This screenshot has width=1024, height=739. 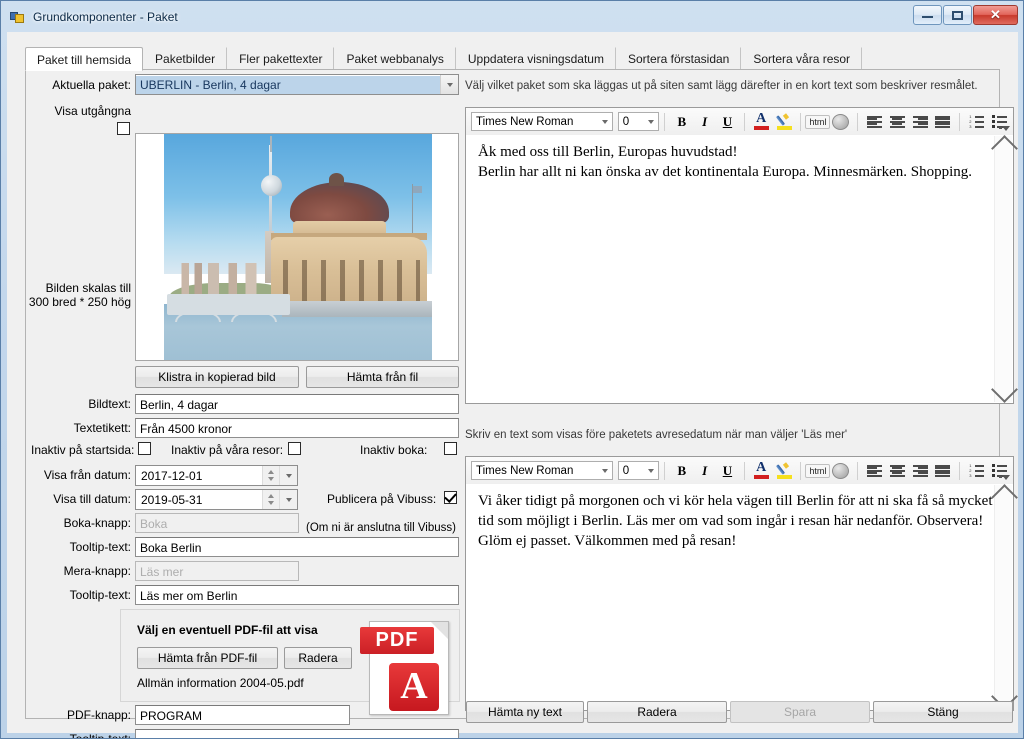 I want to click on align-left-icon, so click(x=875, y=121).